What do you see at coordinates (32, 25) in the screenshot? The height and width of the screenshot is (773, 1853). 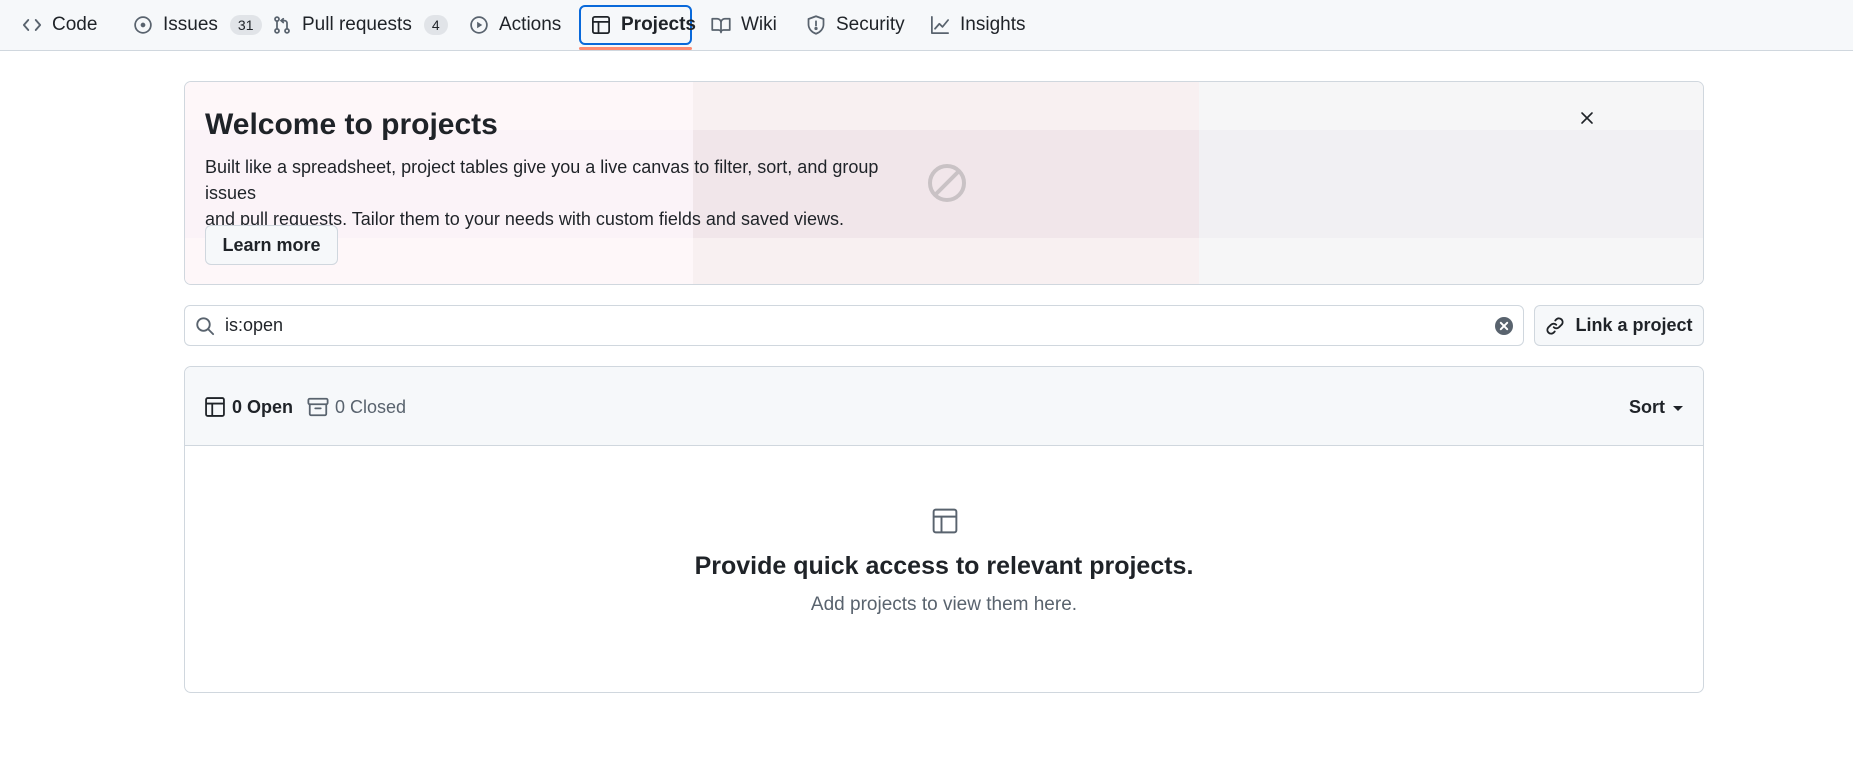 I see `code-icon` at bounding box center [32, 25].